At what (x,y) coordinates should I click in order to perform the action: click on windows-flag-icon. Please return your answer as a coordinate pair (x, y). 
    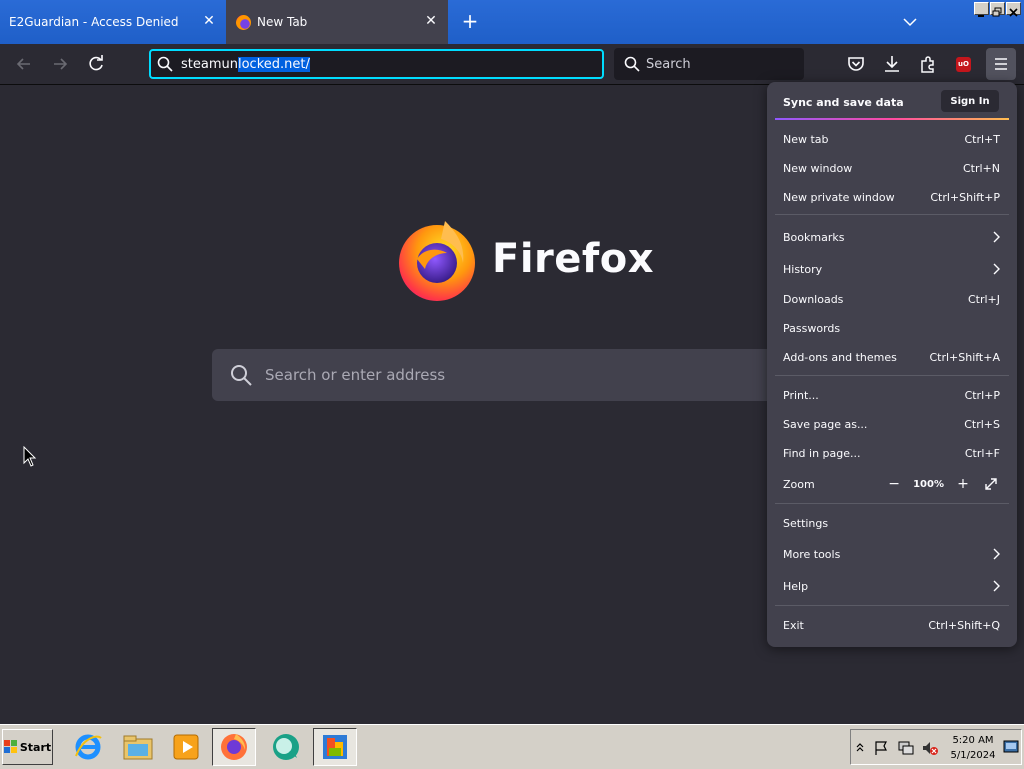
    Looking at the image, I should click on (10, 746).